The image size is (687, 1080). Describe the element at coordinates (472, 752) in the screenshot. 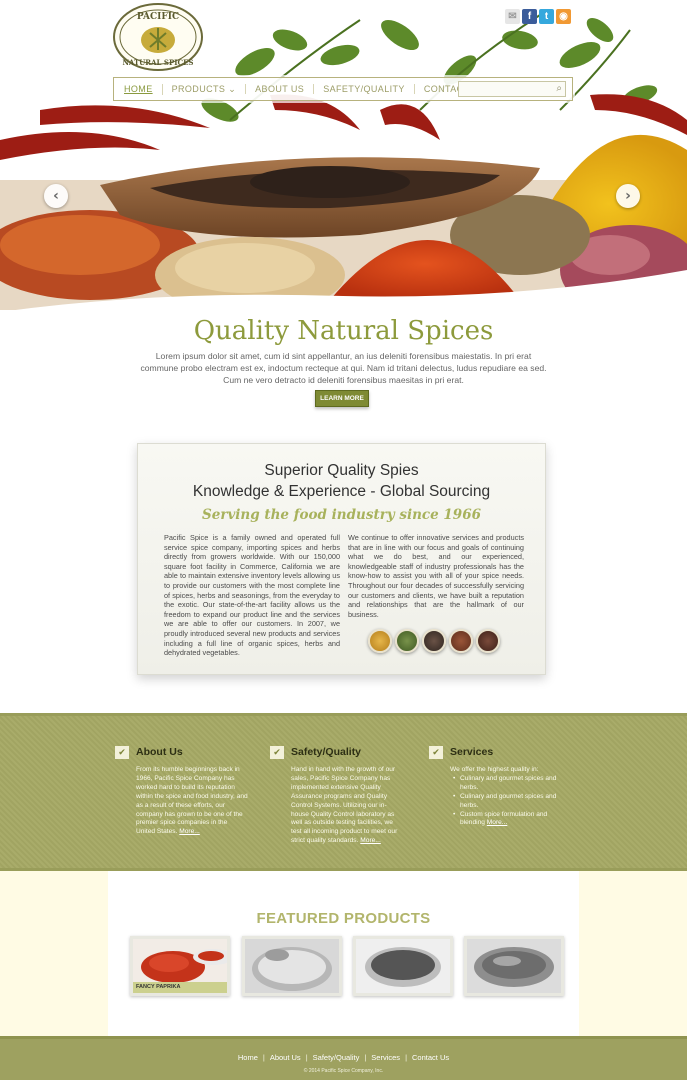

I see `feature-title: Services` at that location.